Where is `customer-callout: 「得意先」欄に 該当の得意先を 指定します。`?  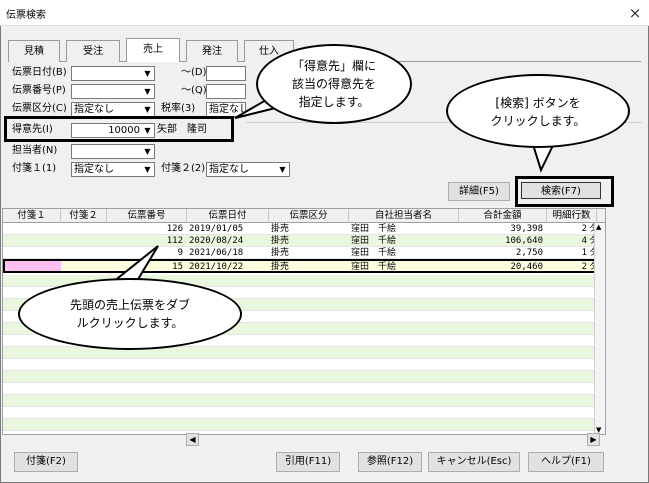 customer-callout: 「得意先」欄に 該当の得意先を 指定します。 is located at coordinates (334, 84).